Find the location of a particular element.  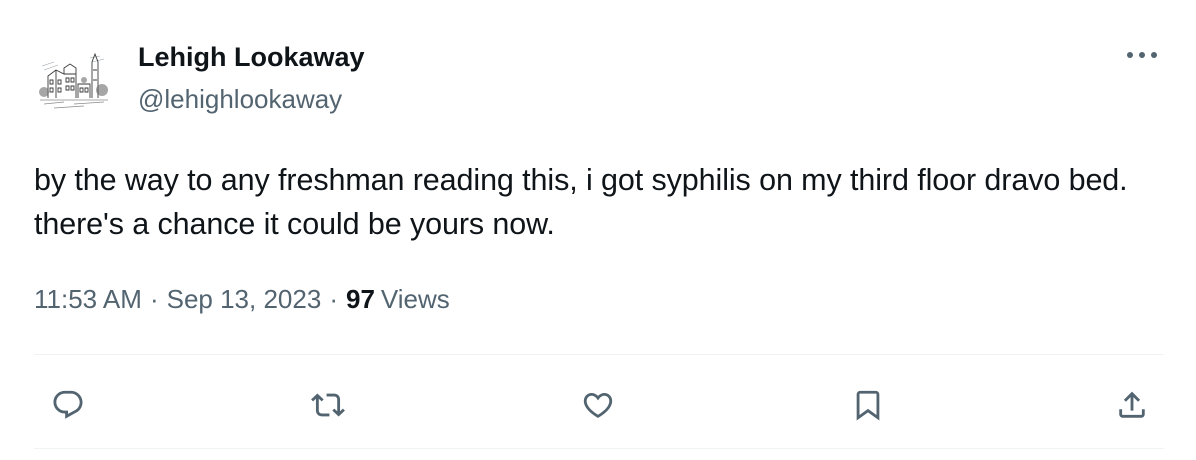

retweet-button is located at coordinates (328, 405).